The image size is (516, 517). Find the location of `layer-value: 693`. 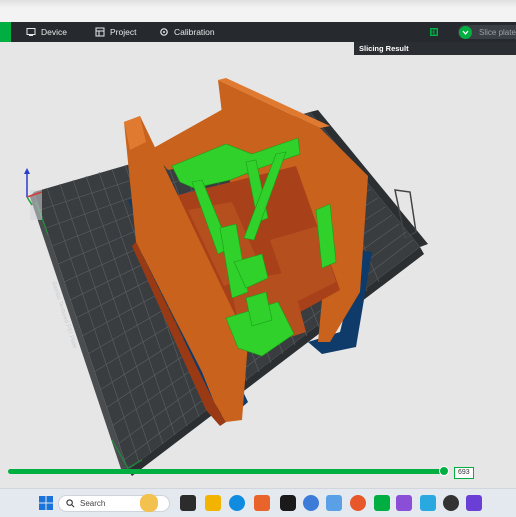

layer-value: 693 is located at coordinates (464, 473).